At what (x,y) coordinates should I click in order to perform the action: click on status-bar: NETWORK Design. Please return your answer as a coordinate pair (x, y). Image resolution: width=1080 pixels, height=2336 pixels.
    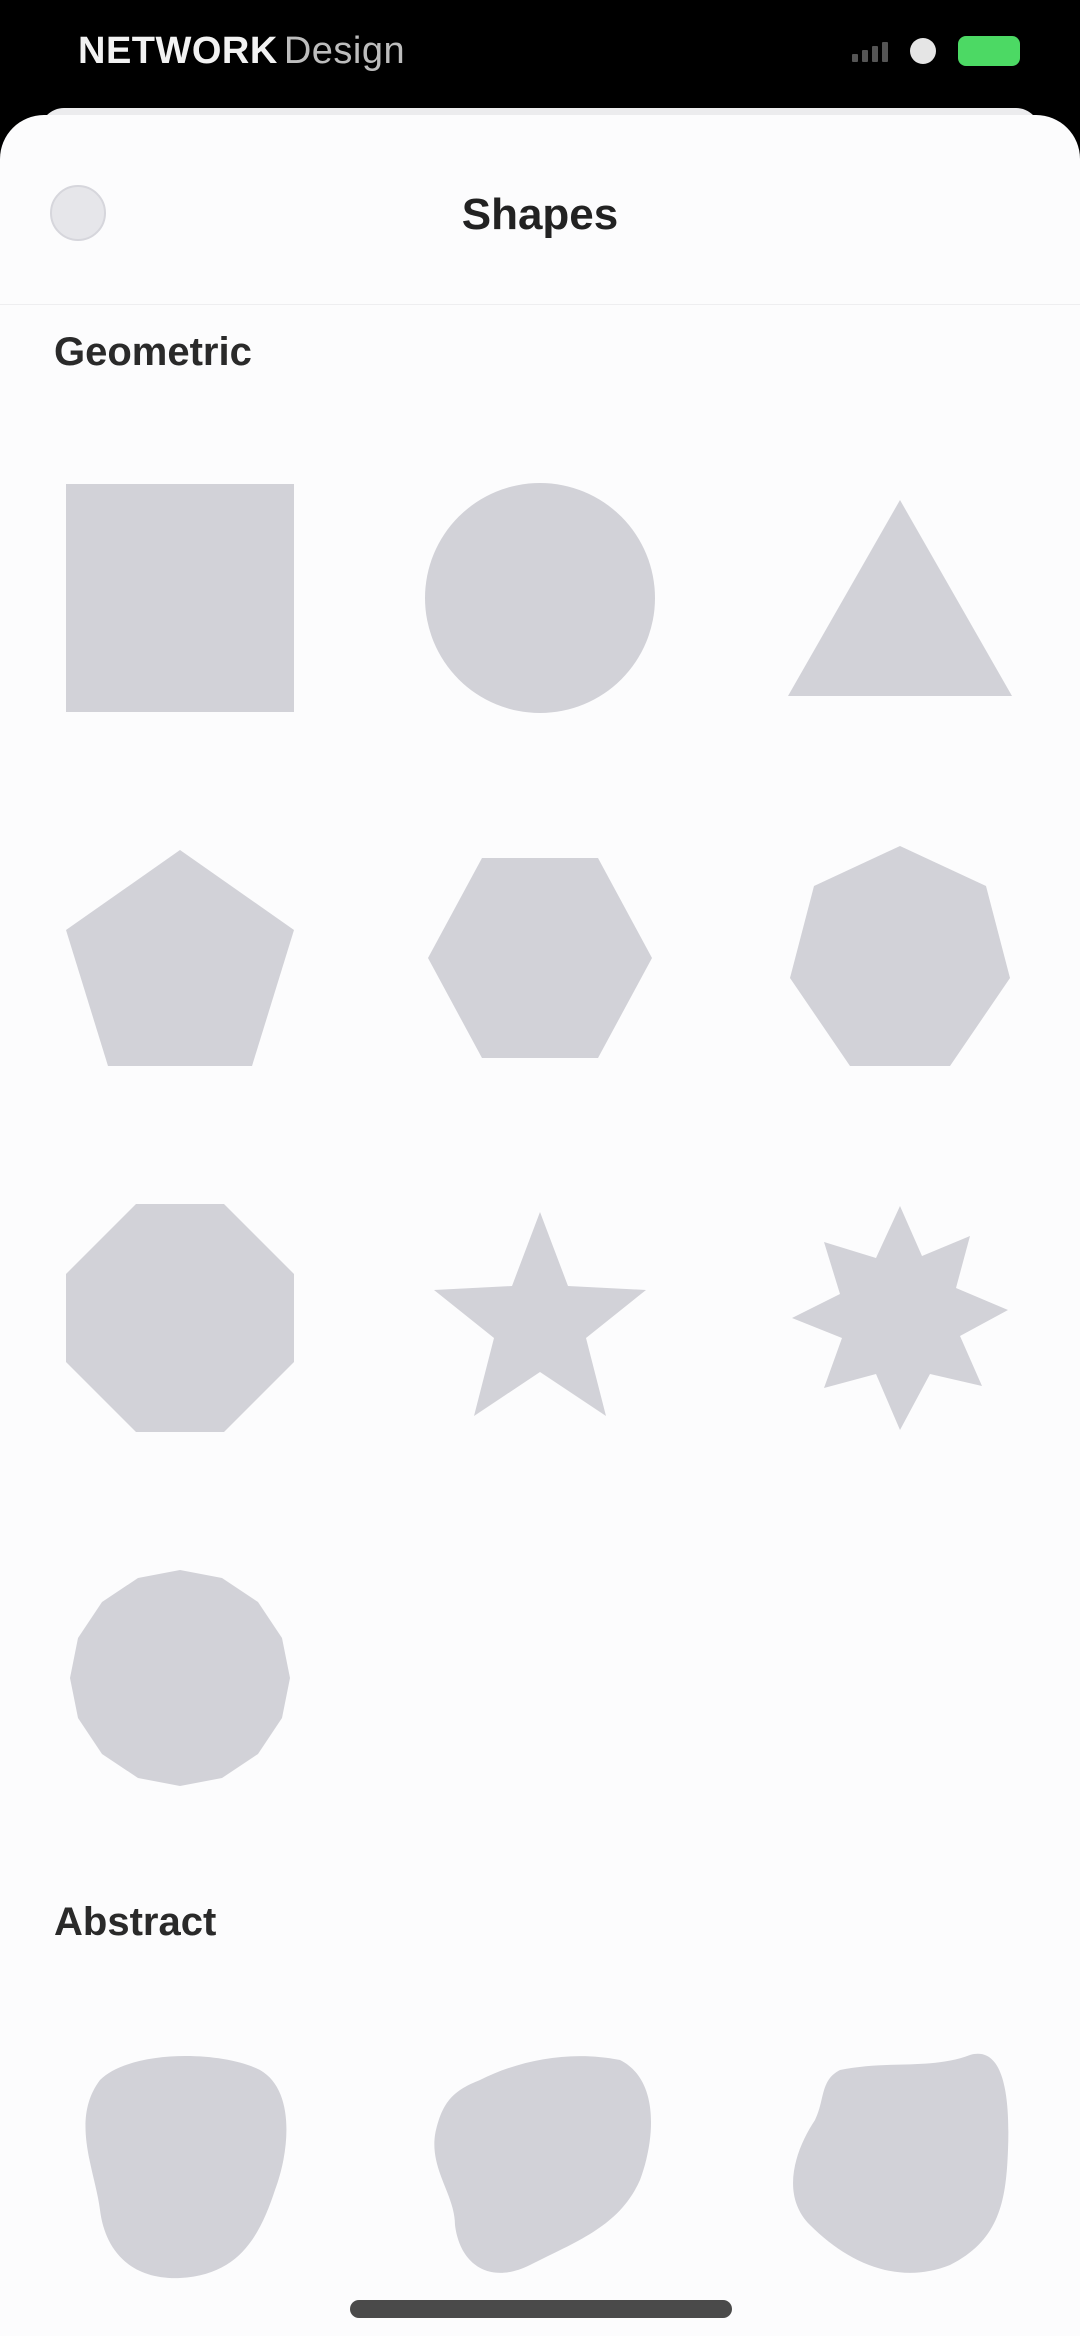
    Looking at the image, I should click on (540, 55).